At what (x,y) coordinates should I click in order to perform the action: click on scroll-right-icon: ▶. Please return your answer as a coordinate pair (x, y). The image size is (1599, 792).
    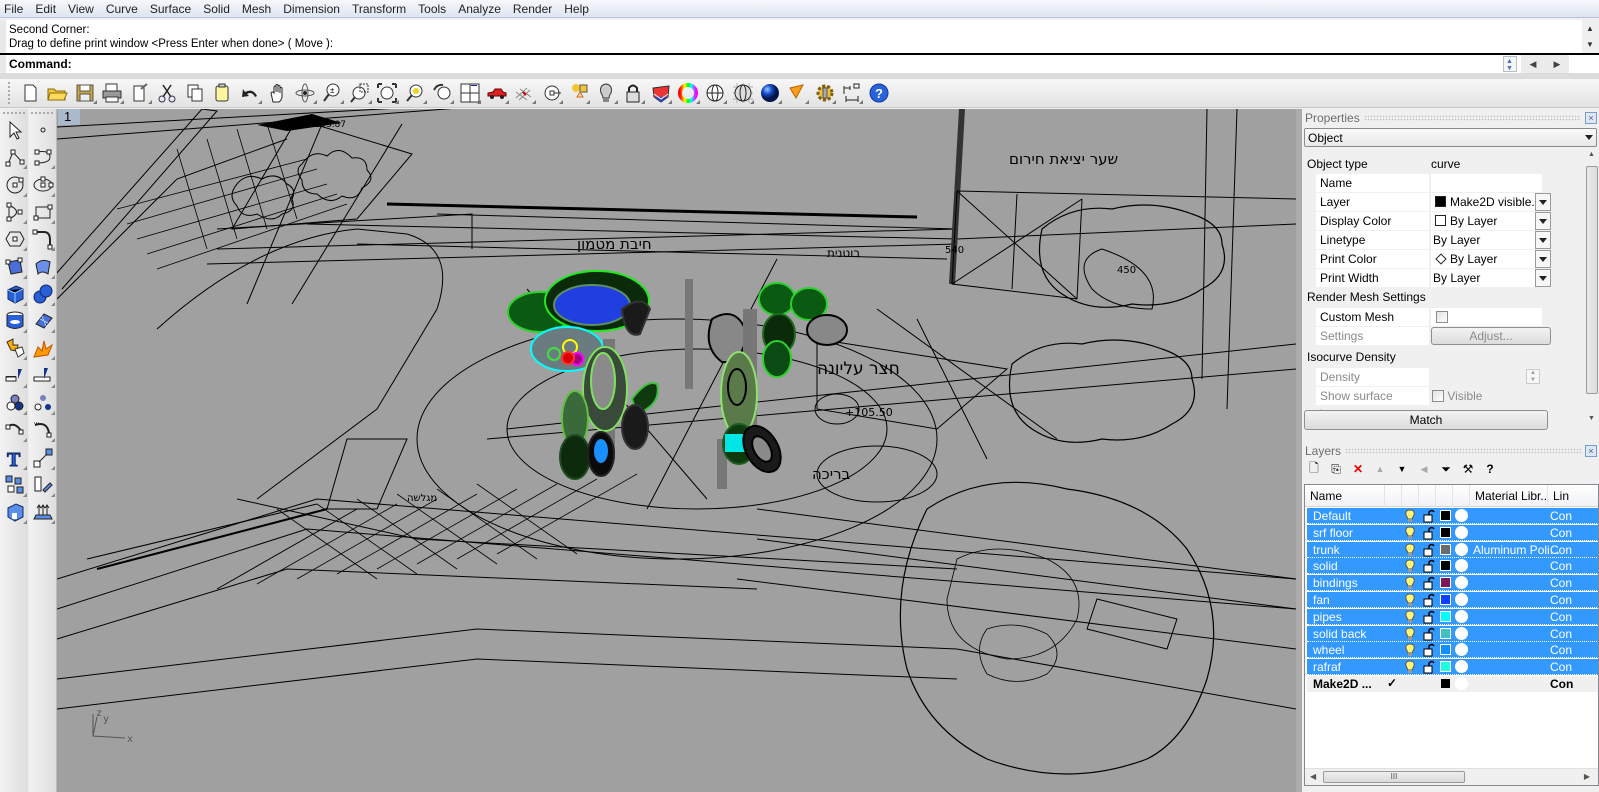
    Looking at the image, I should click on (1587, 776).